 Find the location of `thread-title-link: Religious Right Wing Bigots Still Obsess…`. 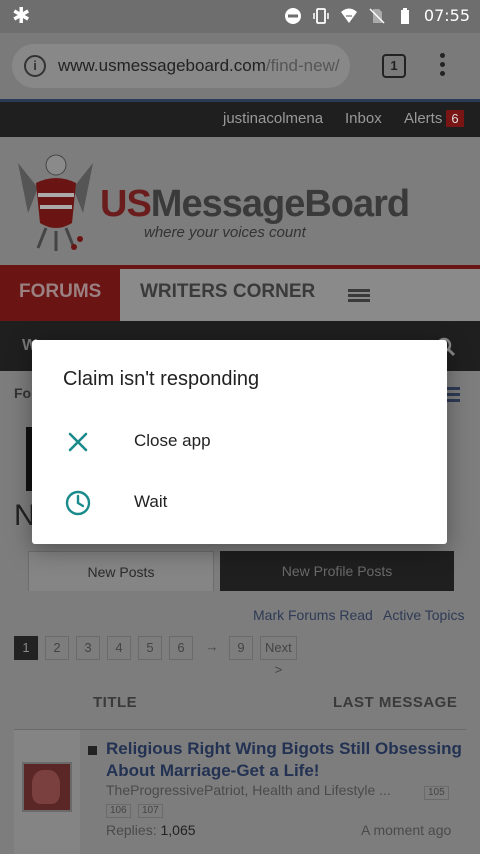

thread-title-link: Religious Right Wing Bigots Still Obsess… is located at coordinates (284, 760).